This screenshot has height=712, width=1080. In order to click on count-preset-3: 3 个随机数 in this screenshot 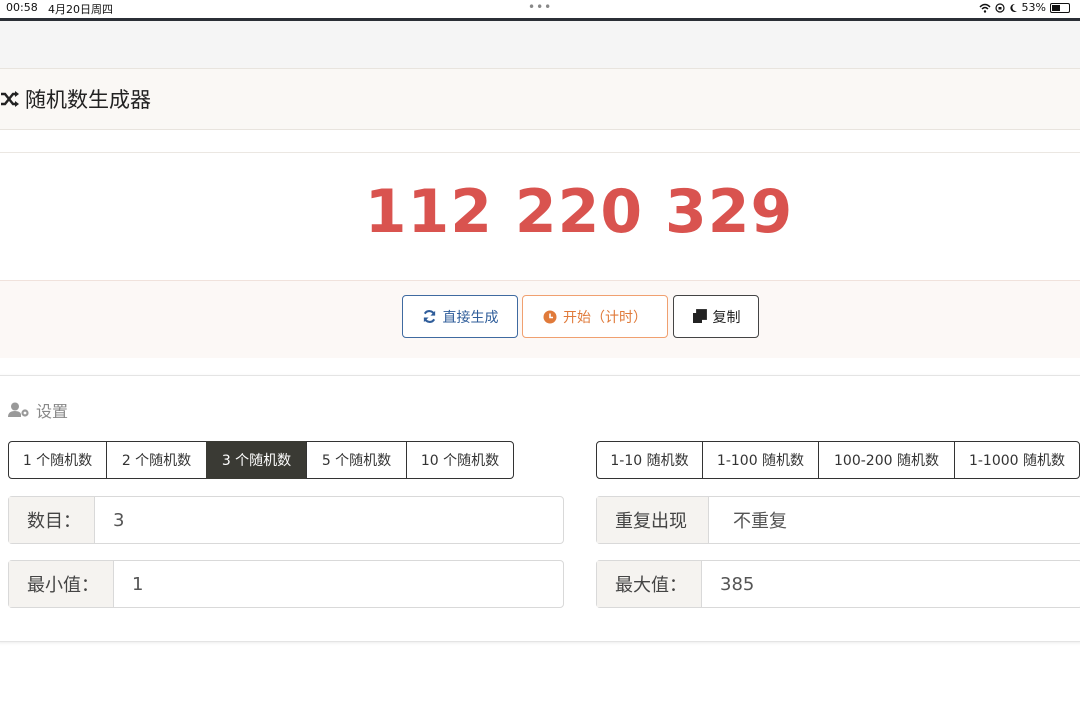, I will do `click(256, 460)`.